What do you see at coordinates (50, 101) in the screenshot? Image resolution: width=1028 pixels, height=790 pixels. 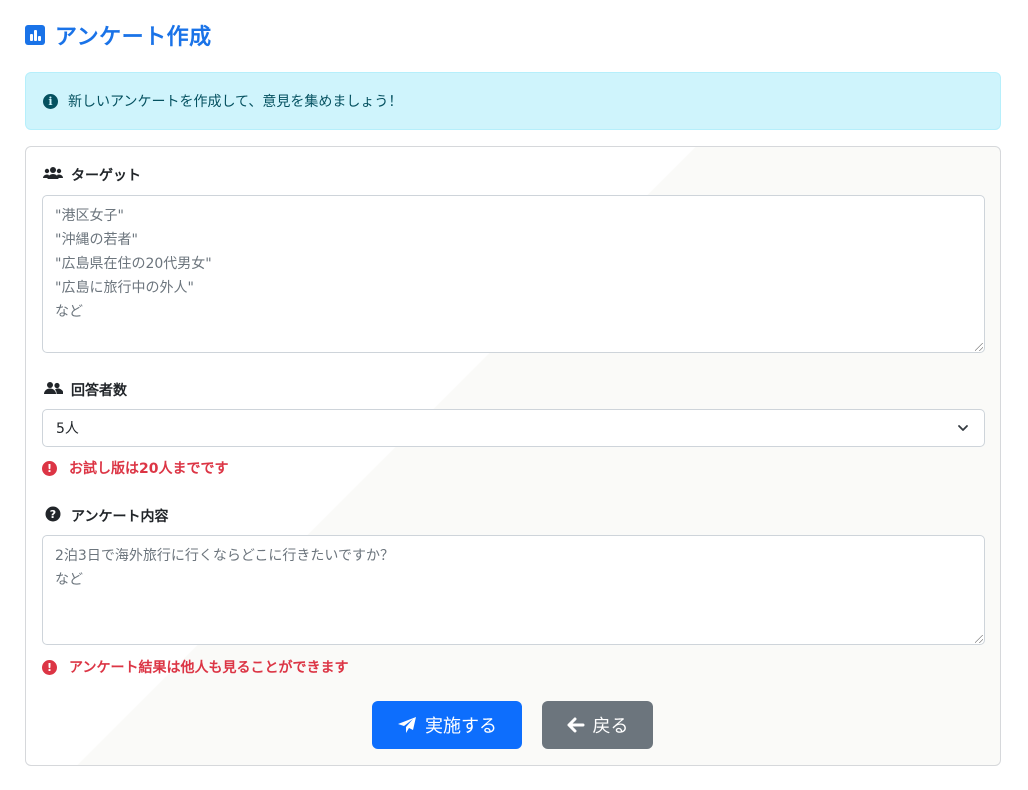 I see `info-icon: i` at bounding box center [50, 101].